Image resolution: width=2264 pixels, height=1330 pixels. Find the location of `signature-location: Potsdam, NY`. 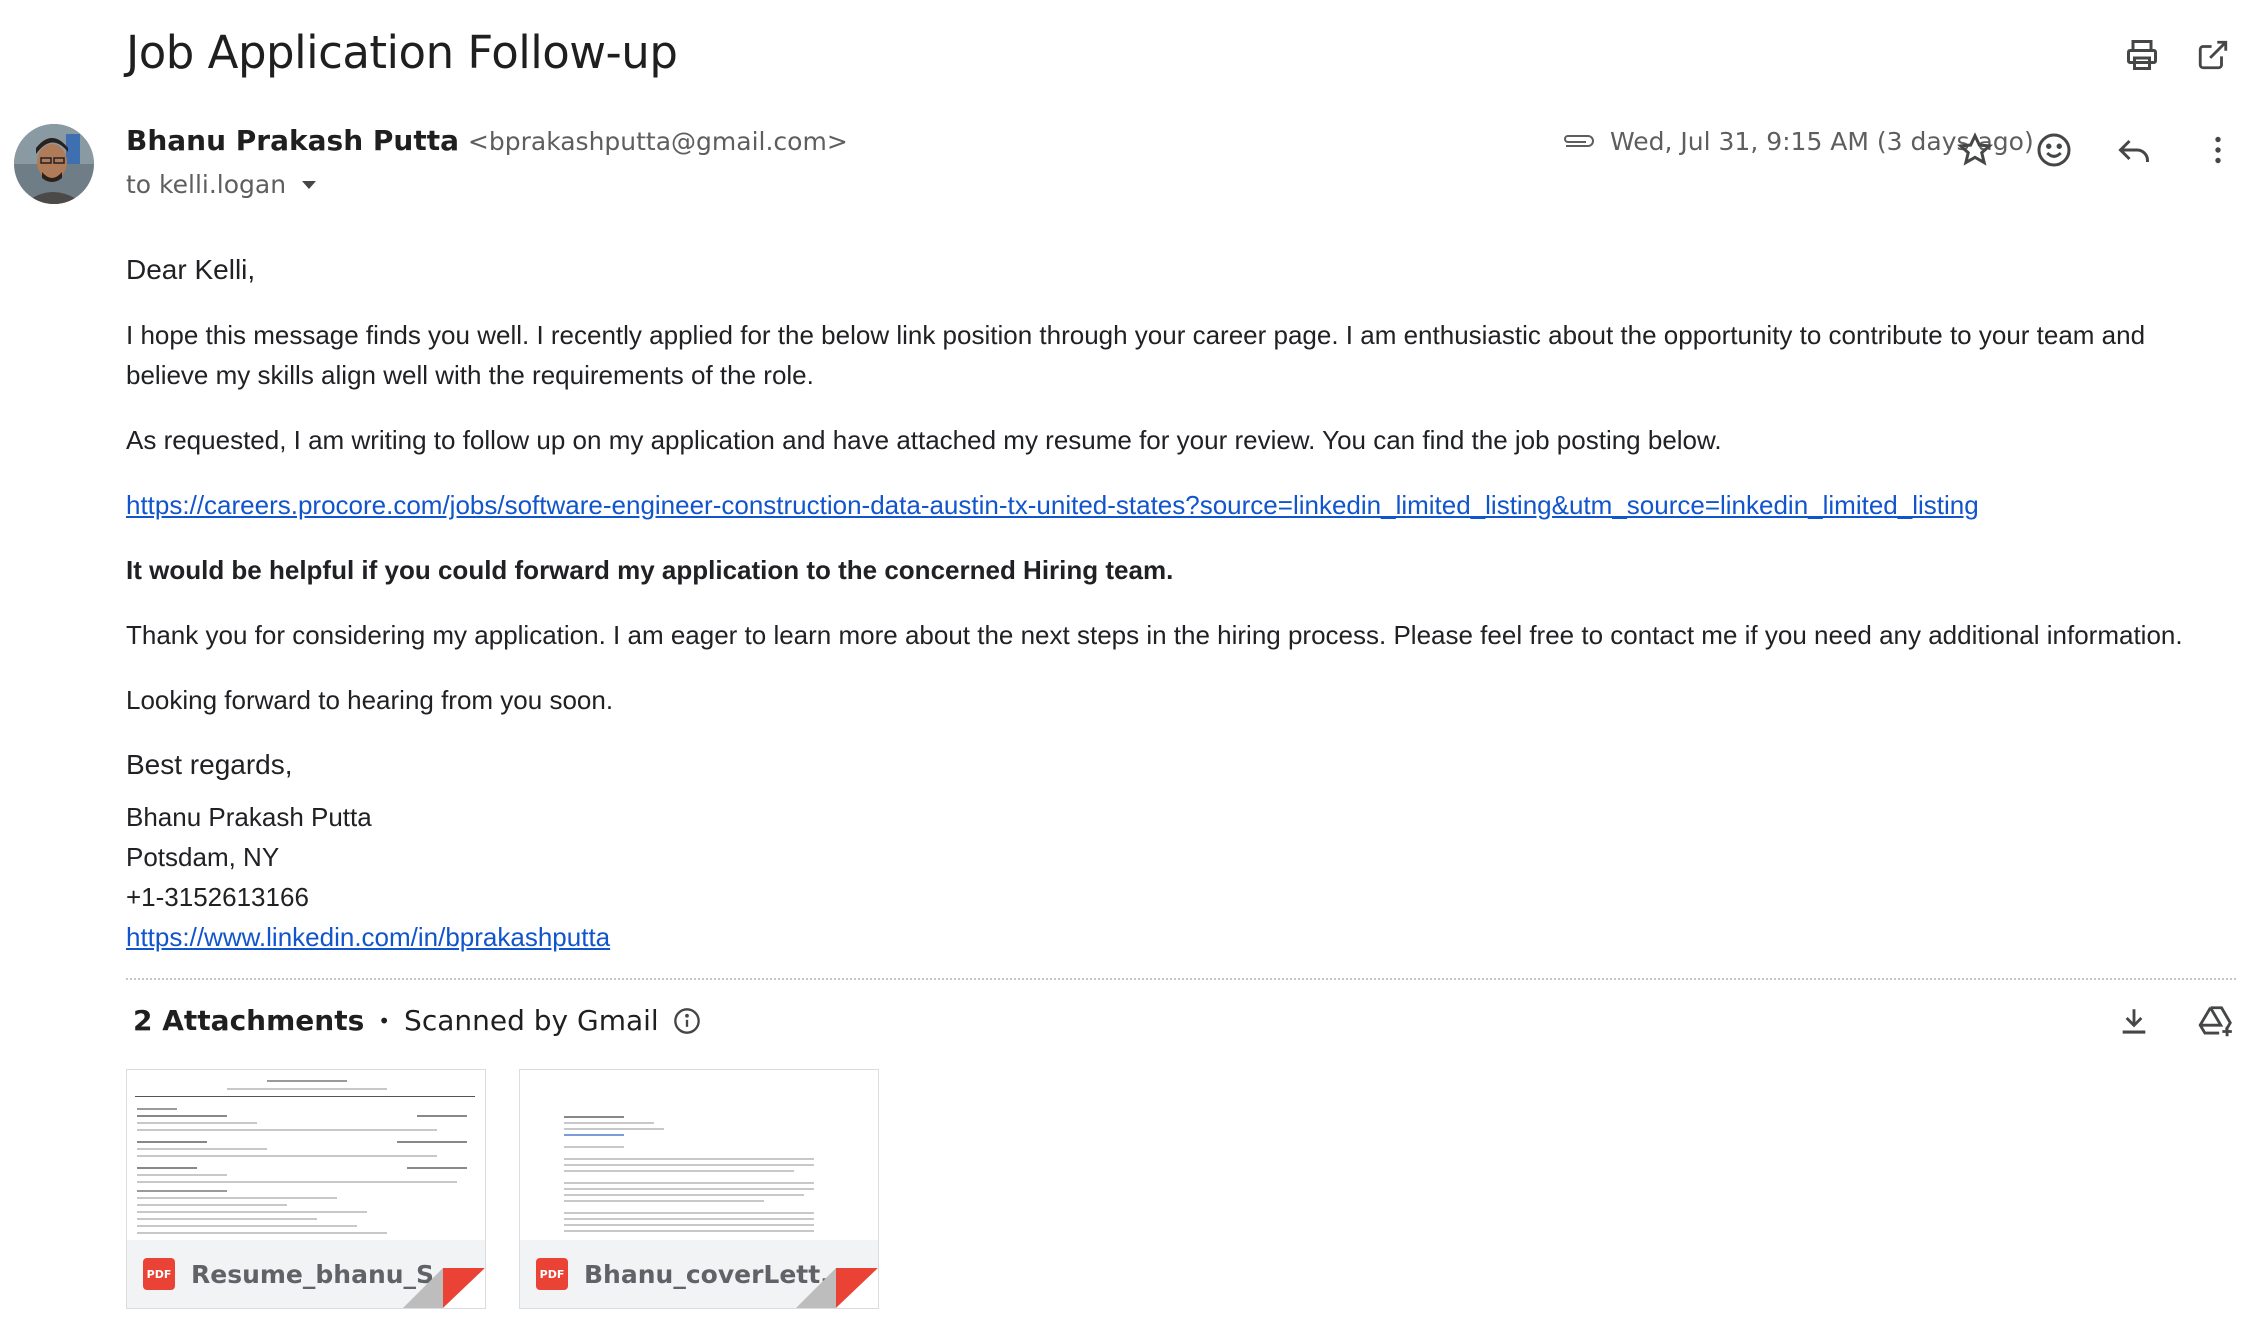

signature-location: Potsdam, NY is located at coordinates (203, 857).